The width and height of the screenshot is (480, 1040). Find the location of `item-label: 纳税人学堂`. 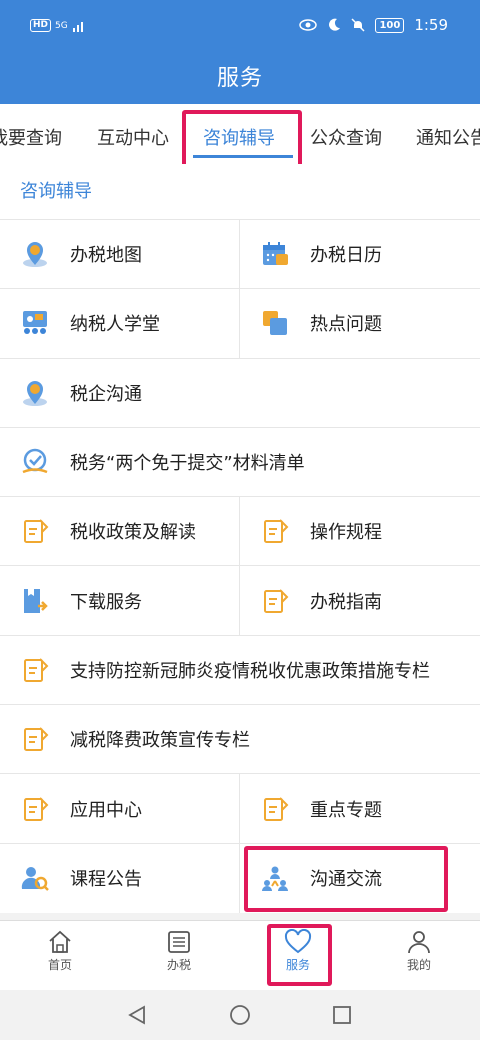

item-label: 纳税人学堂 is located at coordinates (115, 325).